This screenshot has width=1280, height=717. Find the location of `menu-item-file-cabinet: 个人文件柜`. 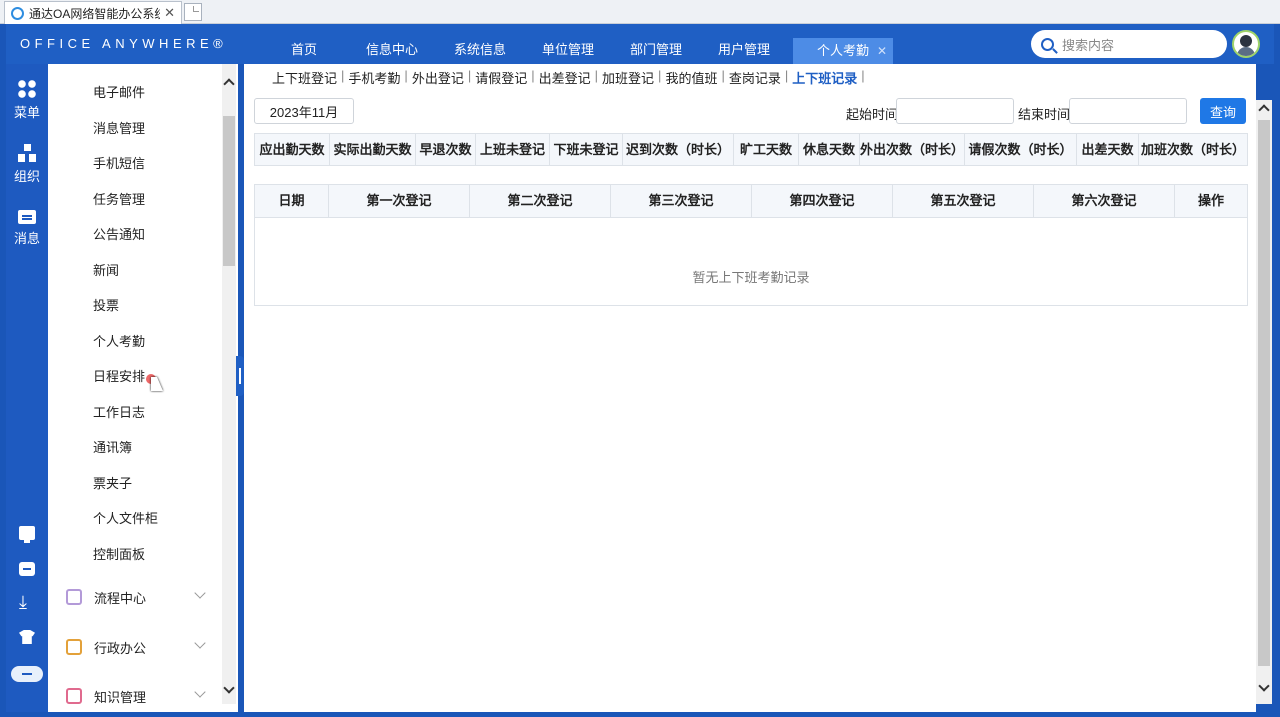

menu-item-file-cabinet: 个人文件柜 is located at coordinates (125, 517).